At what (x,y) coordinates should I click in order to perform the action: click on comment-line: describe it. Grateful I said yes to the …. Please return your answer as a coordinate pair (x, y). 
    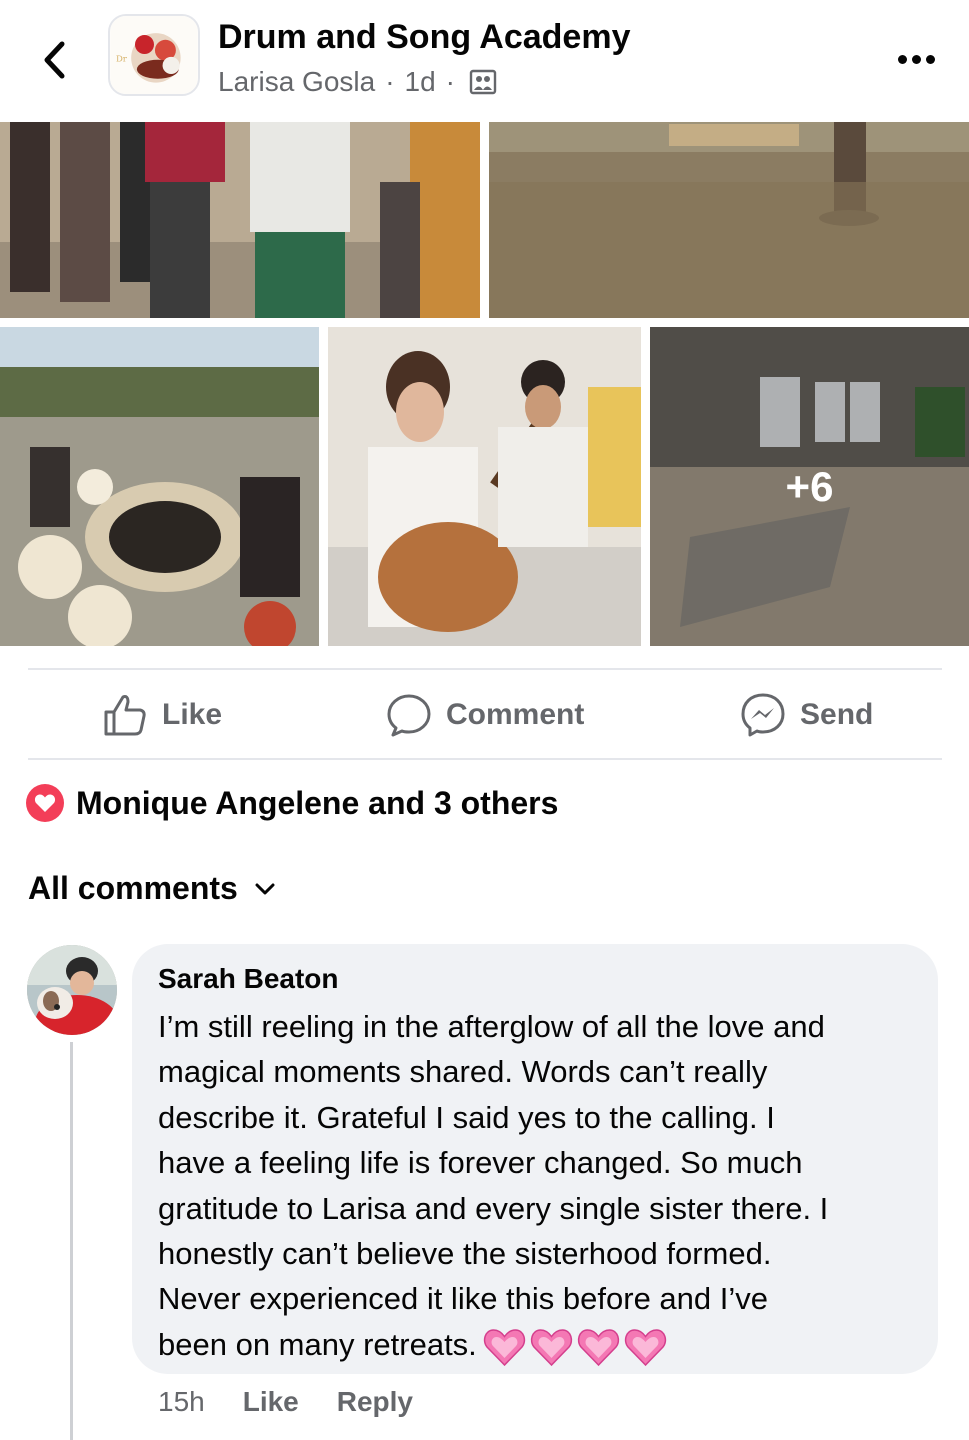
    Looking at the image, I should click on (466, 1117).